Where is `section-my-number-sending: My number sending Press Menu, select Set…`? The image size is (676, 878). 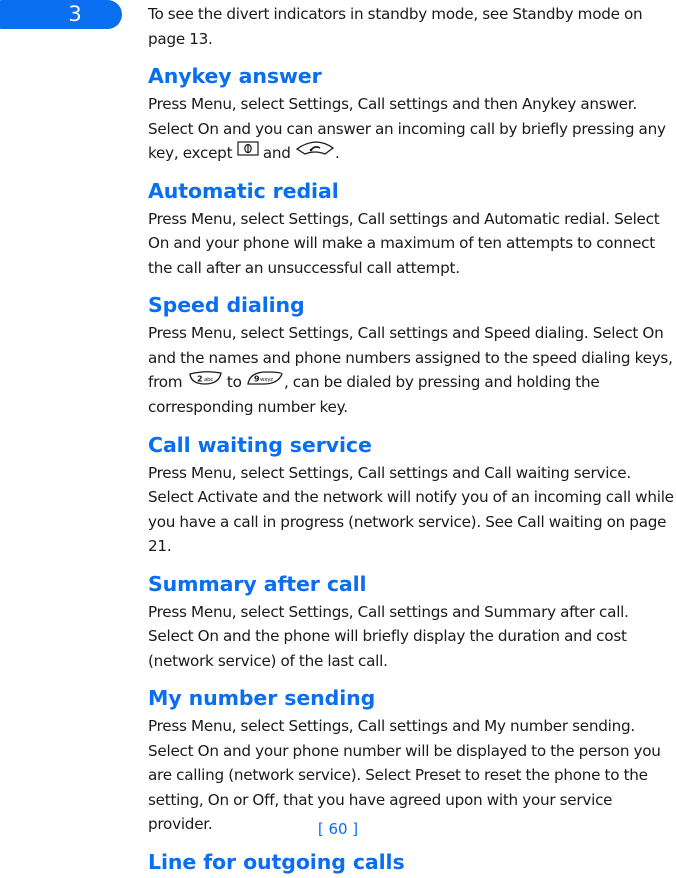
section-my-number-sending: My number sending Press Menu, select Set… is located at coordinates (412, 761).